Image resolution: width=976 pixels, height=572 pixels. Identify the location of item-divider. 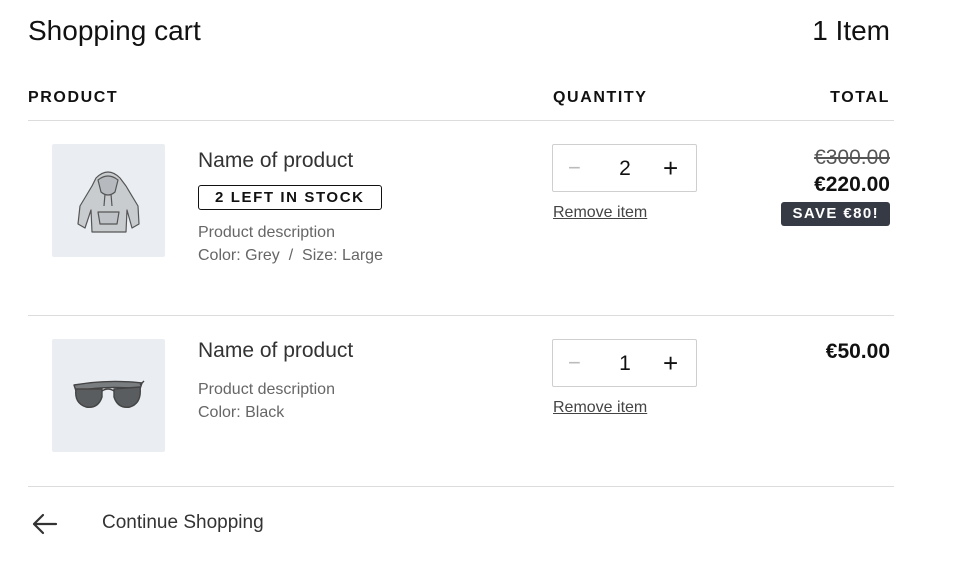
(461, 315).